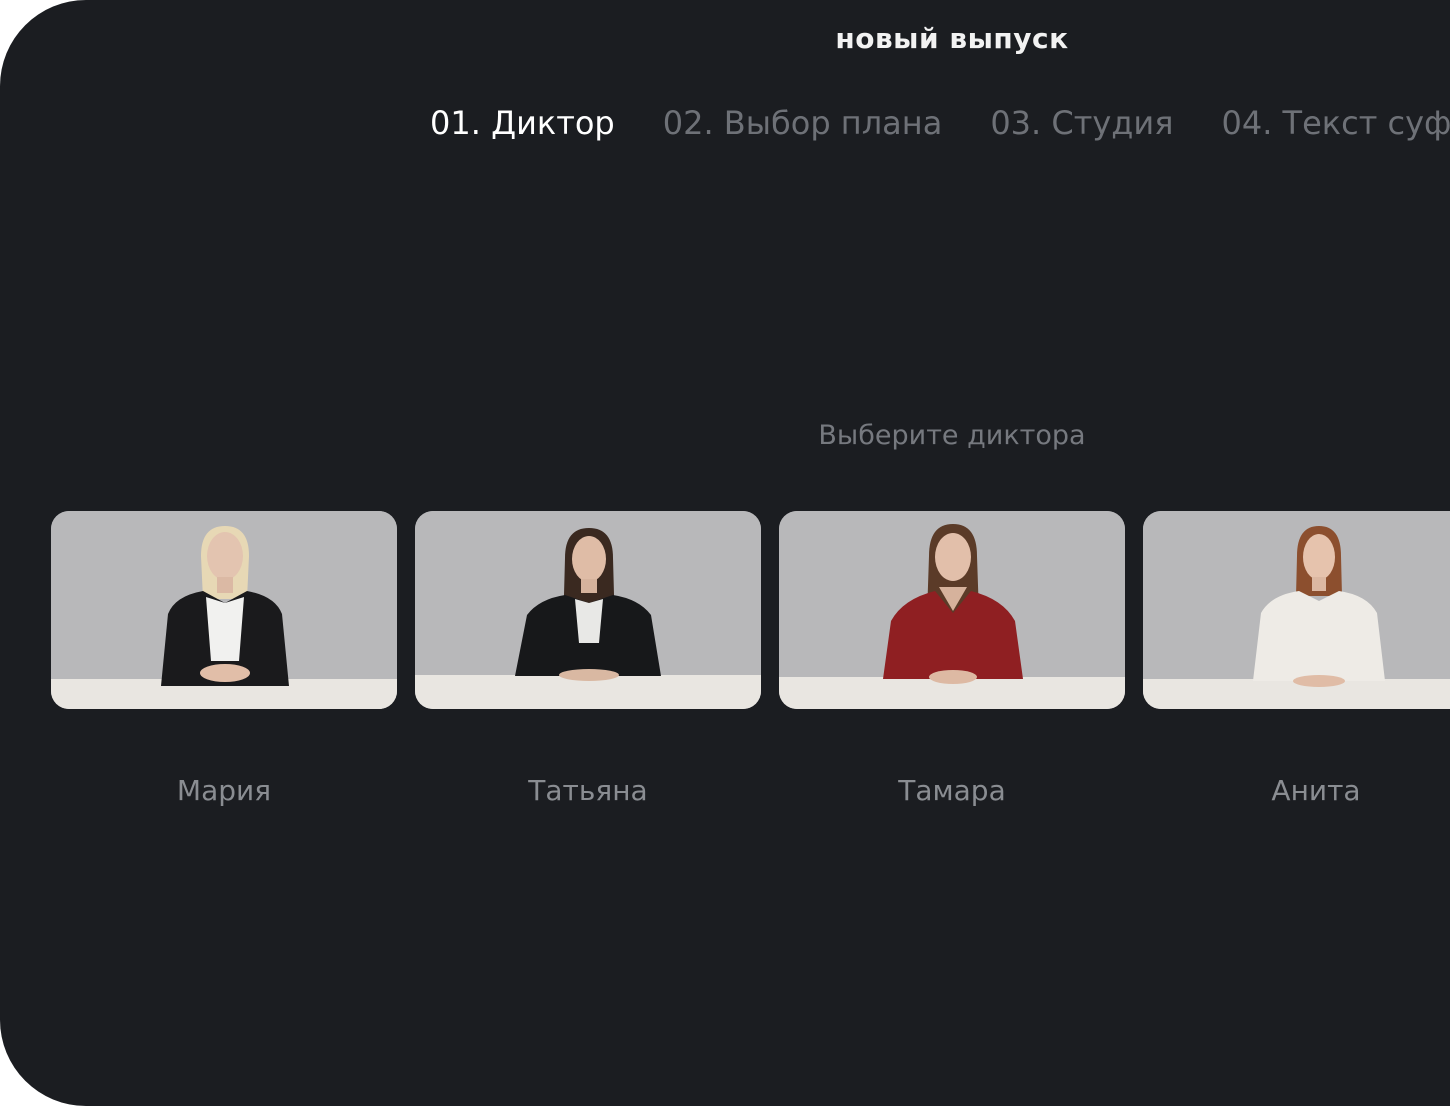 The image size is (1450, 1106). What do you see at coordinates (588, 790) in the screenshot?
I see `announcer-name: Татьяна` at bounding box center [588, 790].